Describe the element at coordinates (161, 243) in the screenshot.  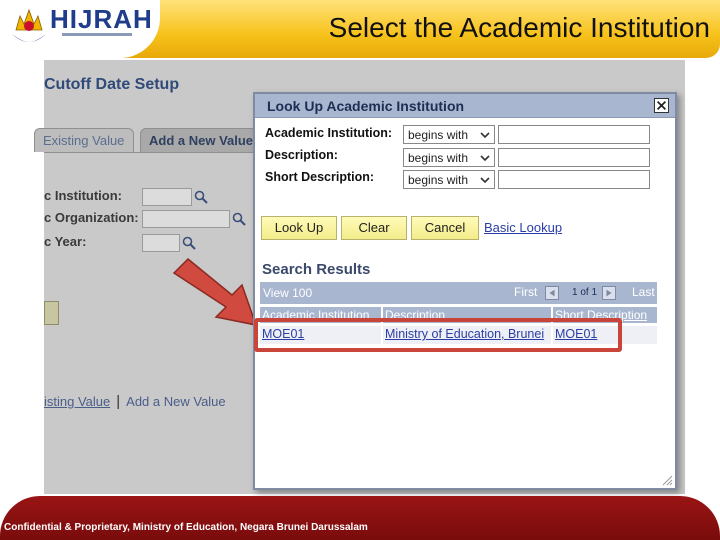
I see `year-input` at that location.